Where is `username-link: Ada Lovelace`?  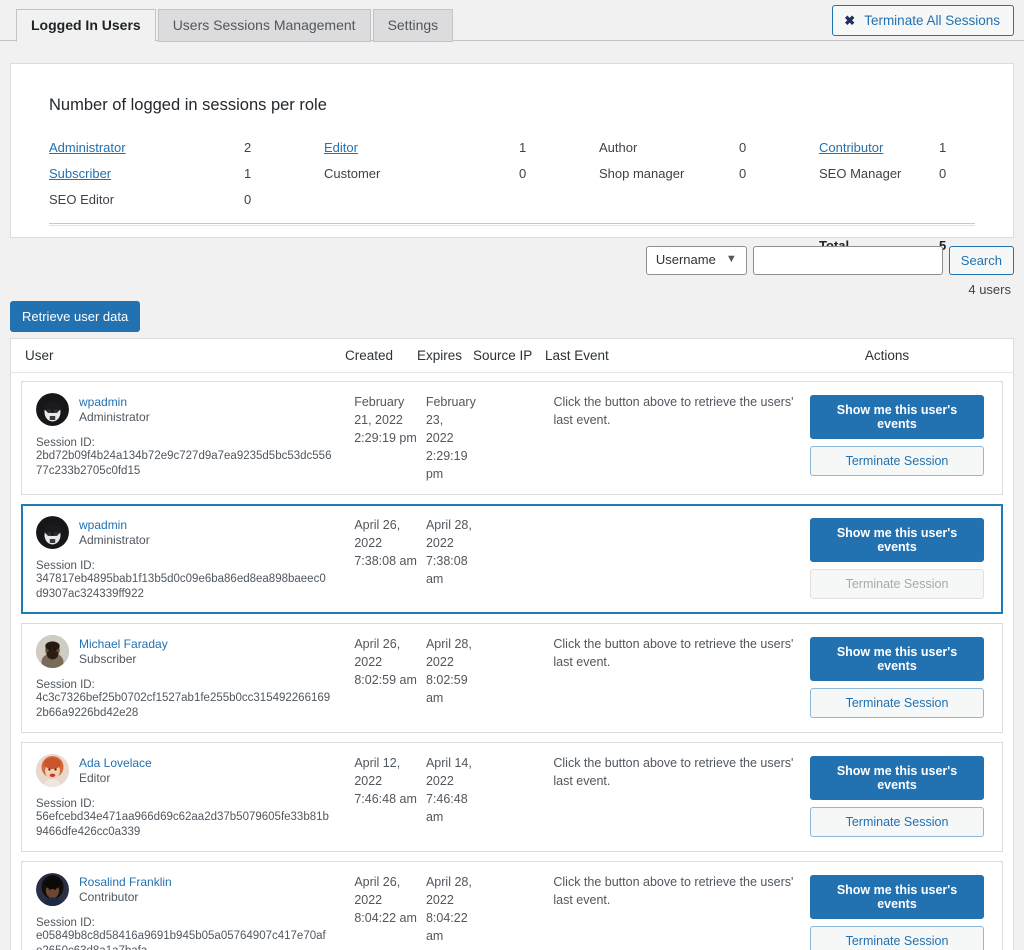
username-link: Ada Lovelace is located at coordinates (115, 763).